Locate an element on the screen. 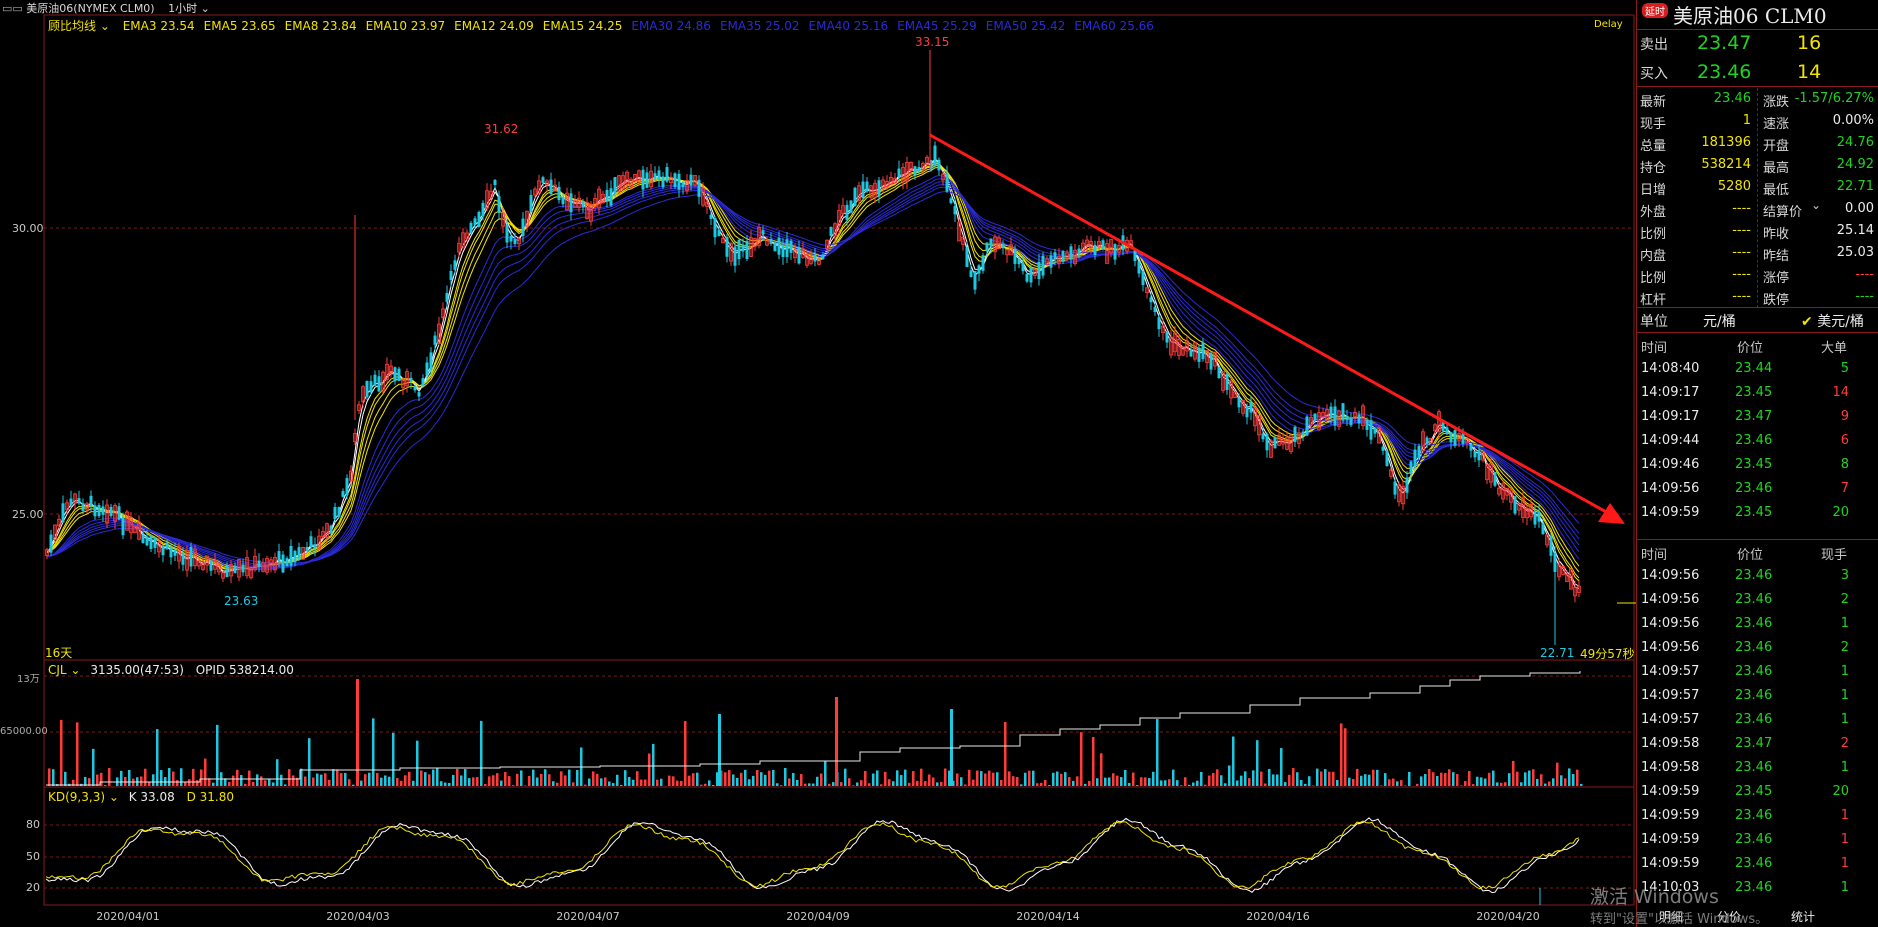  row-qty: 20 is located at coordinates (1840, 791).